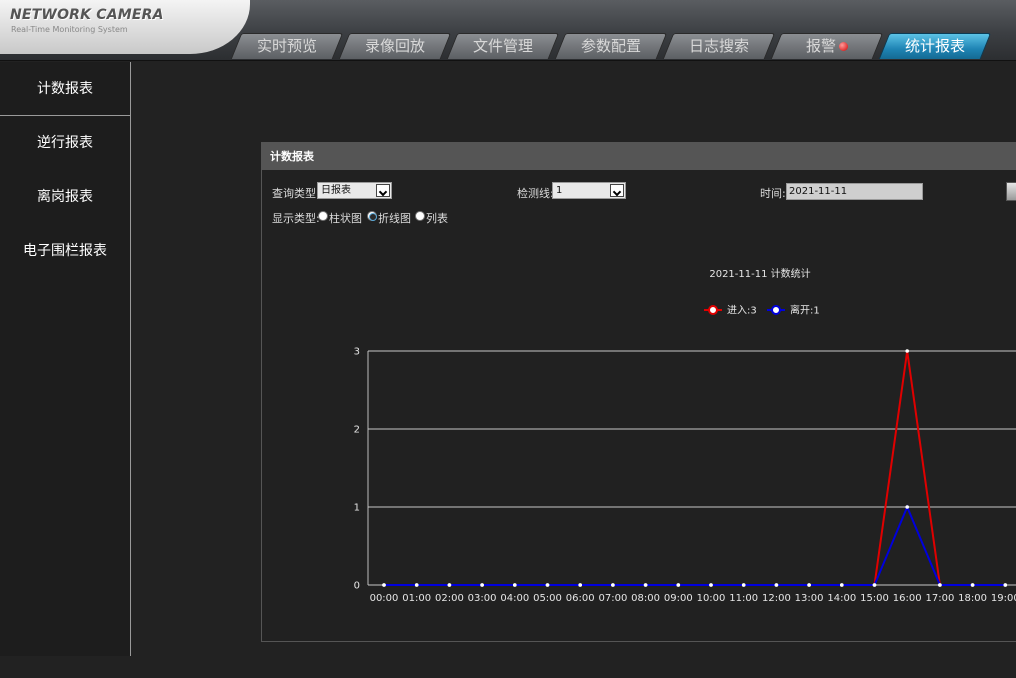 This screenshot has width=1016, height=678. I want to click on query-type-value: 日报表, so click(336, 190).